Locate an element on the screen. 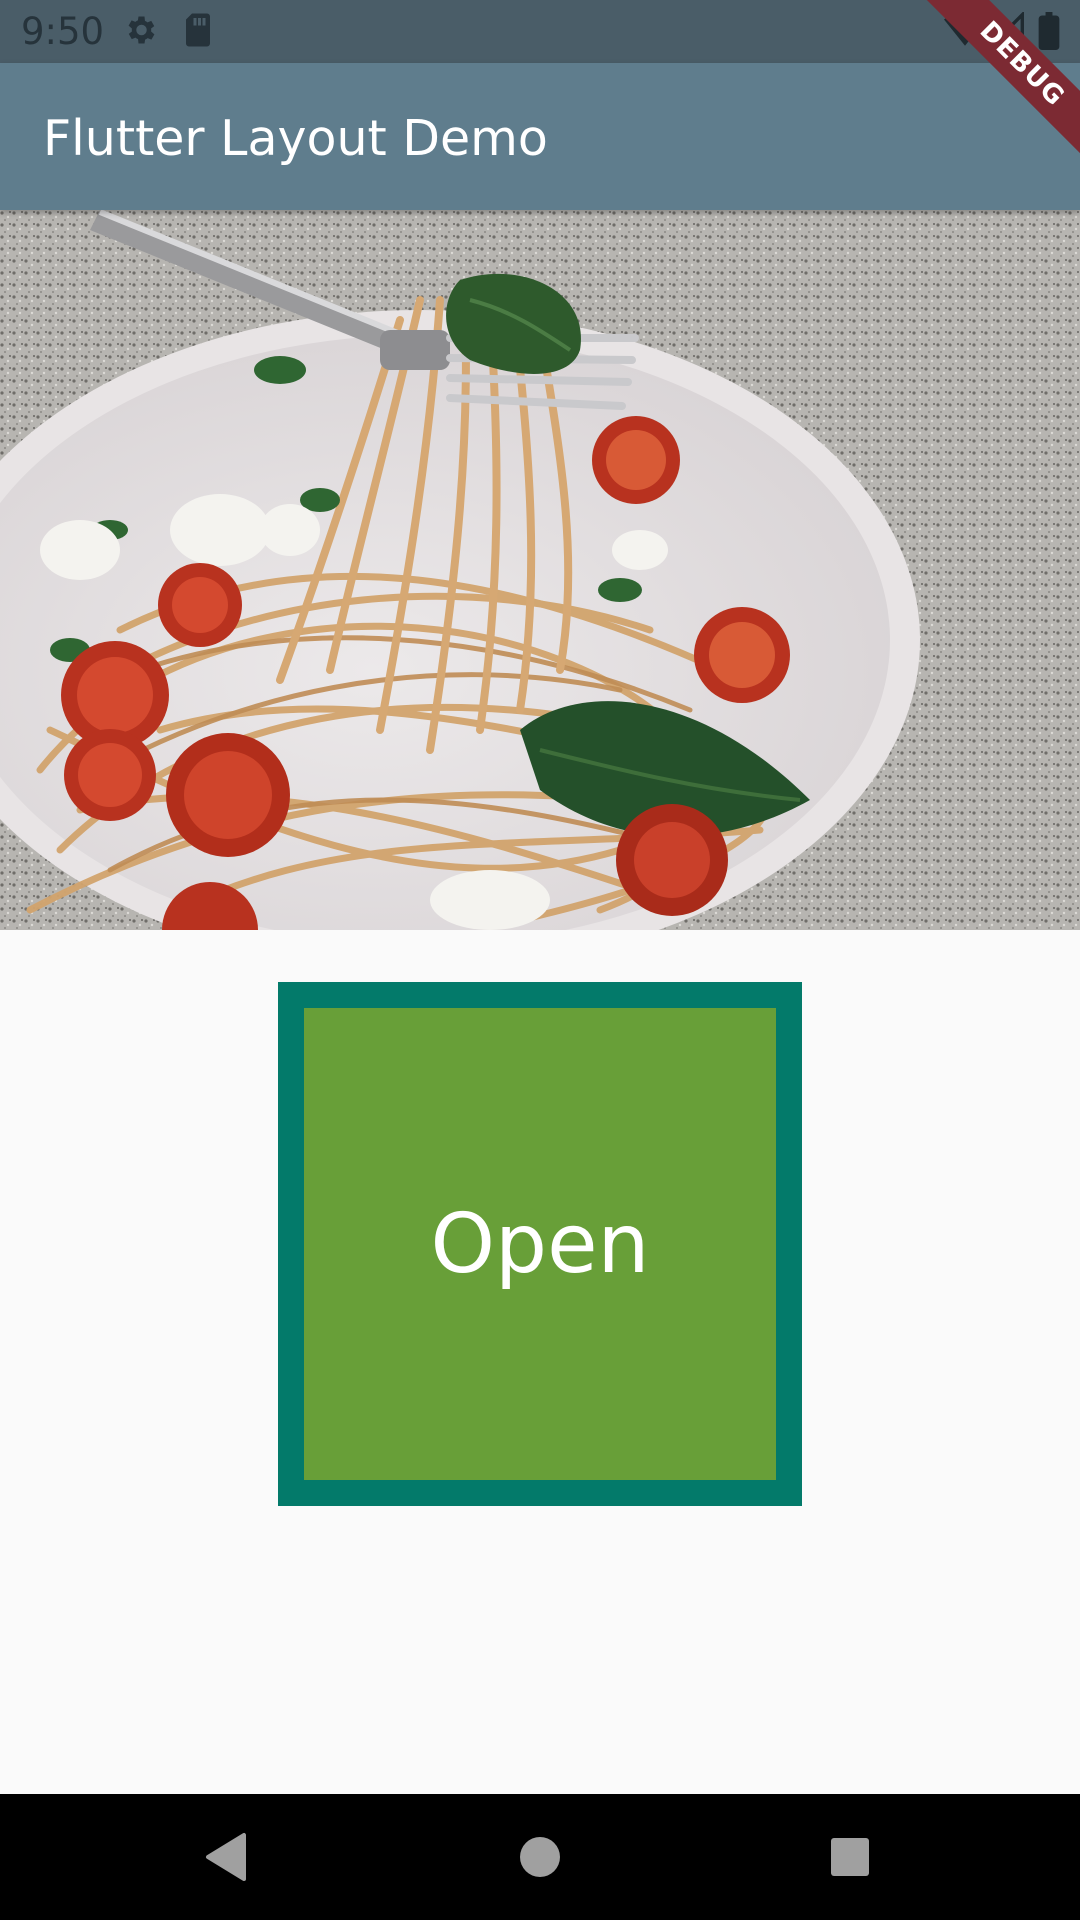  open-button-fill: Open is located at coordinates (540, 1244).